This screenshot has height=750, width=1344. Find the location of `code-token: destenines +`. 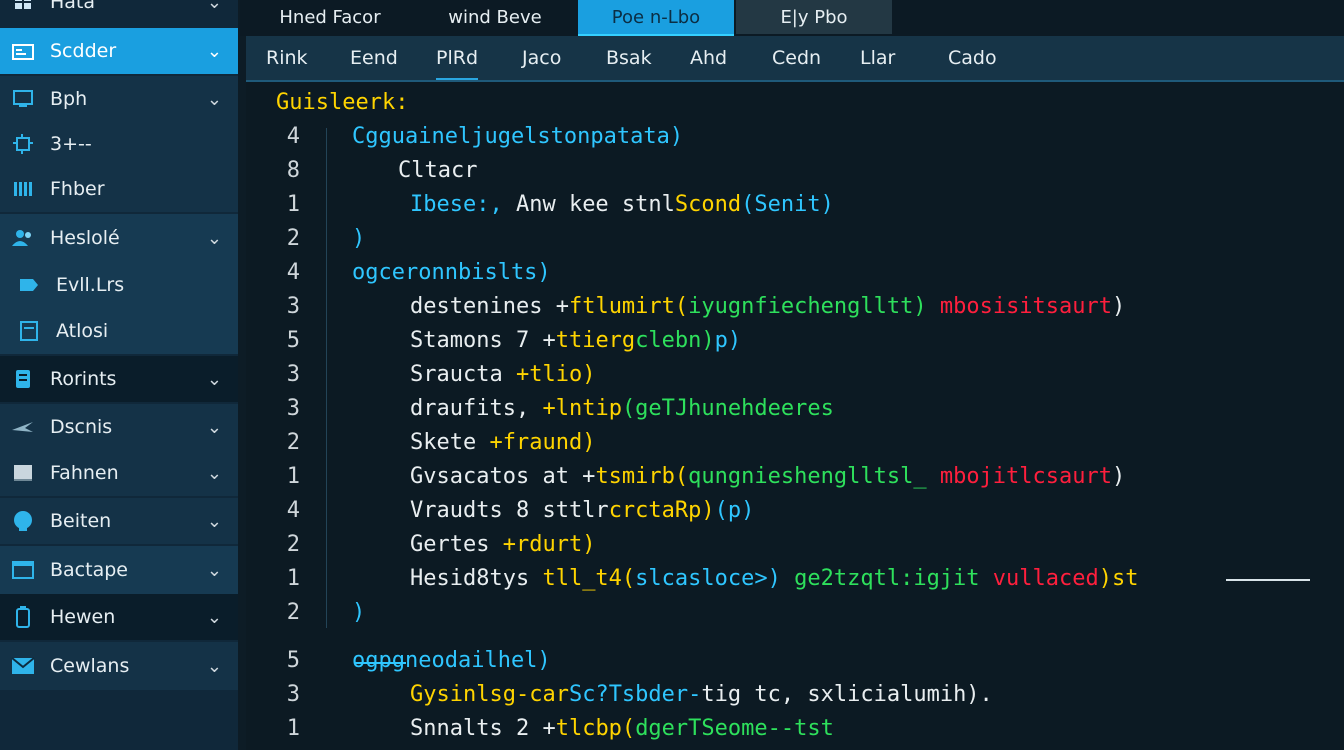

code-token: destenines + is located at coordinates (489, 306).